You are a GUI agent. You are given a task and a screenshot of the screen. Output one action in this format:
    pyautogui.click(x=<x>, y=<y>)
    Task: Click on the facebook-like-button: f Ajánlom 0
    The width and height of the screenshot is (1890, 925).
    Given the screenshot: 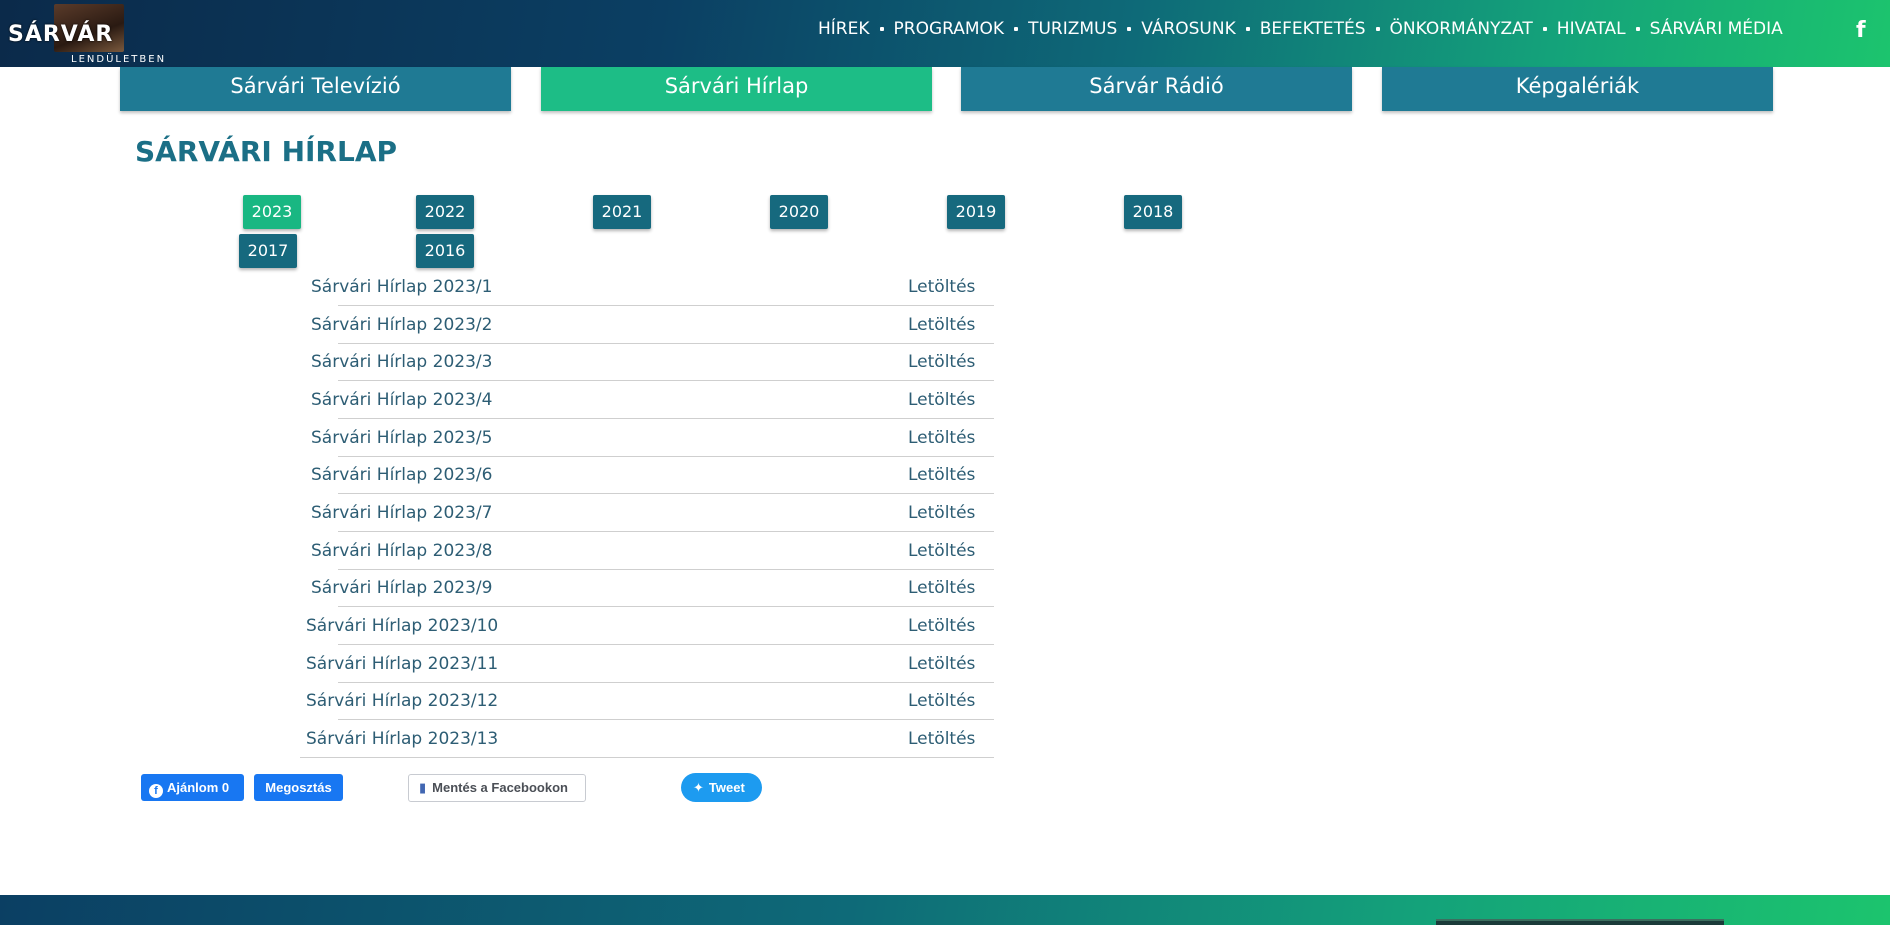 What is the action you would take?
    pyautogui.click(x=192, y=787)
    